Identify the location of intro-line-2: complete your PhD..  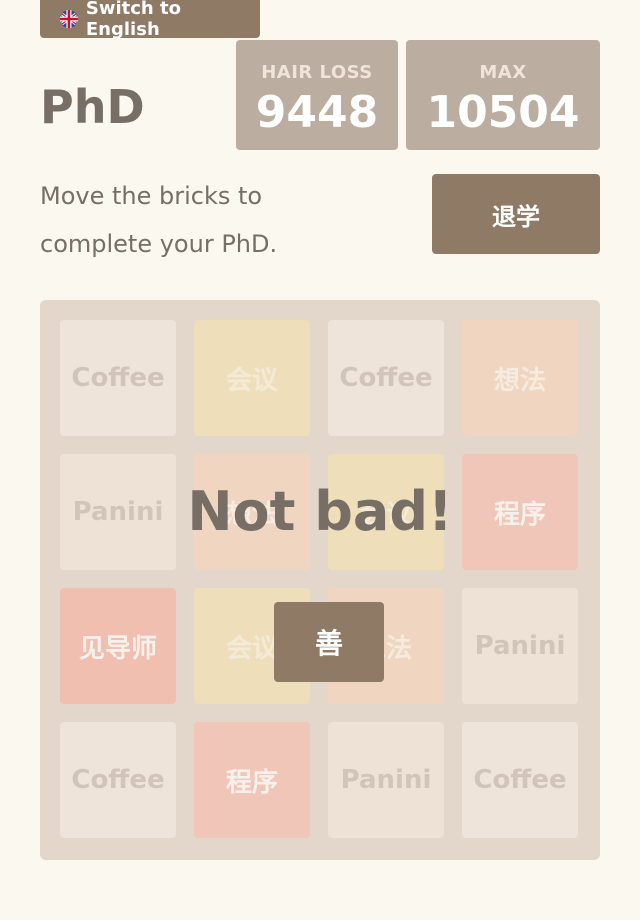
(159, 244).